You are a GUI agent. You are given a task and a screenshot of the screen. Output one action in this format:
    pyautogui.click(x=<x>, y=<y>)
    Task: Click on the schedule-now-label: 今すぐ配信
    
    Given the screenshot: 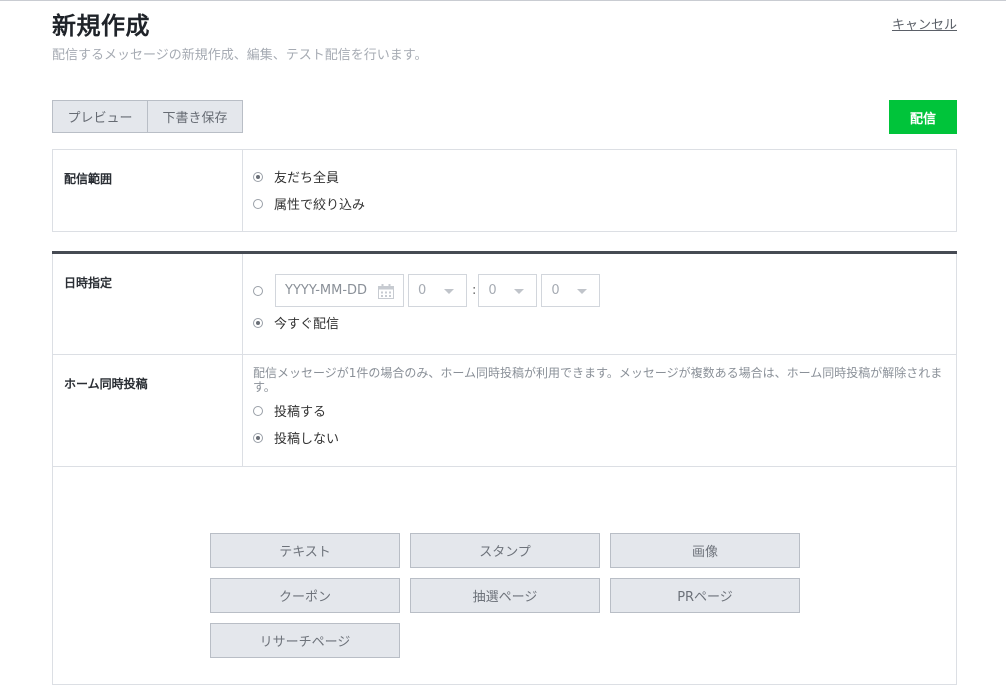 What is the action you would take?
    pyautogui.click(x=307, y=324)
    